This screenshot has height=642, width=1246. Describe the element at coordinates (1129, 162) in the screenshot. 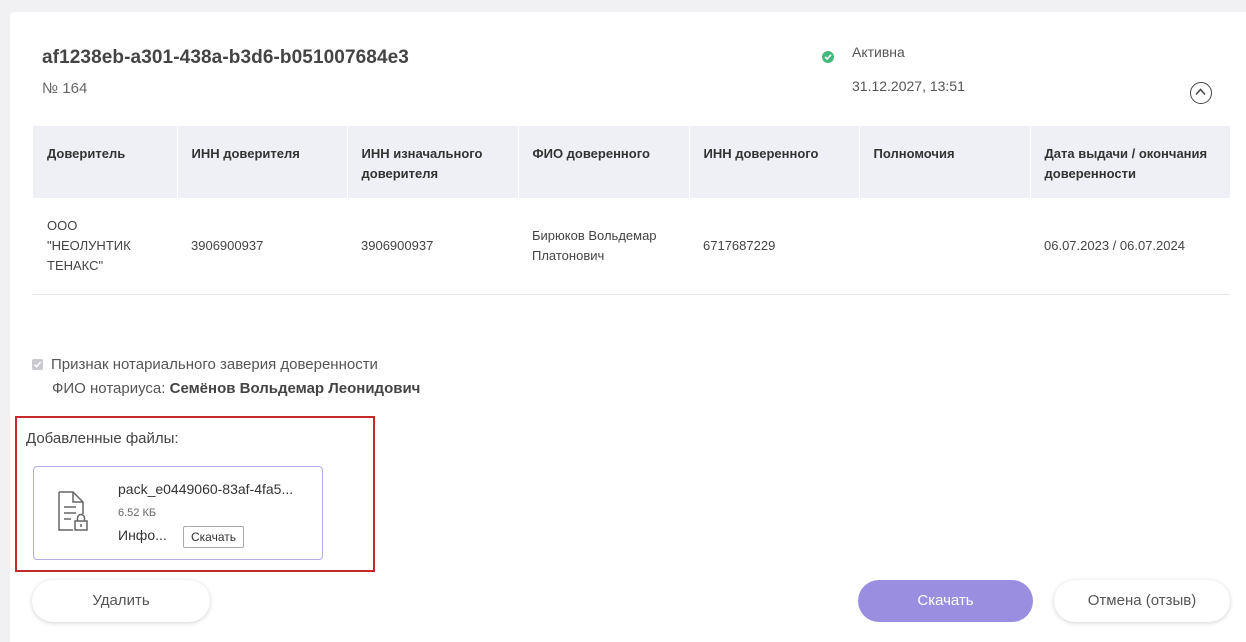

I see `column-header: Дата выдачи / окончания доверенности` at that location.